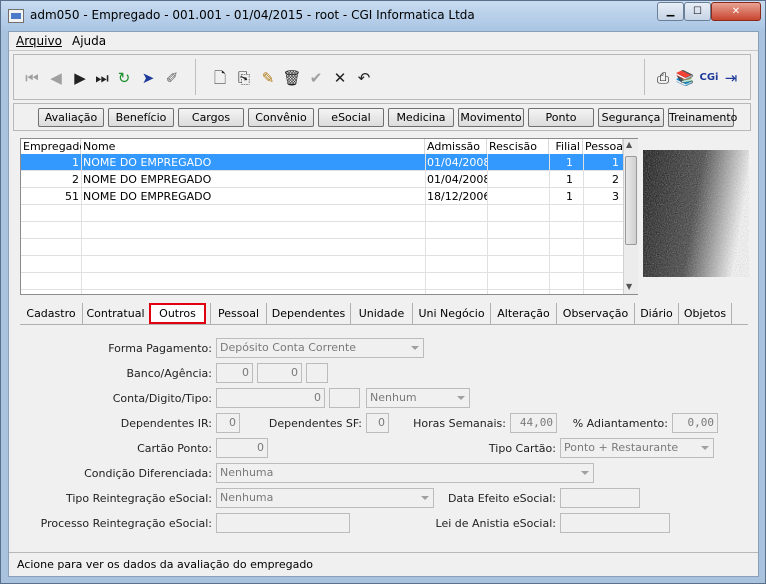 Image resolution: width=766 pixels, height=584 pixels. I want to click on nav-group: ⏮ ◀ ▶ ⏭ ↻ ➤ ✐, so click(107, 77).